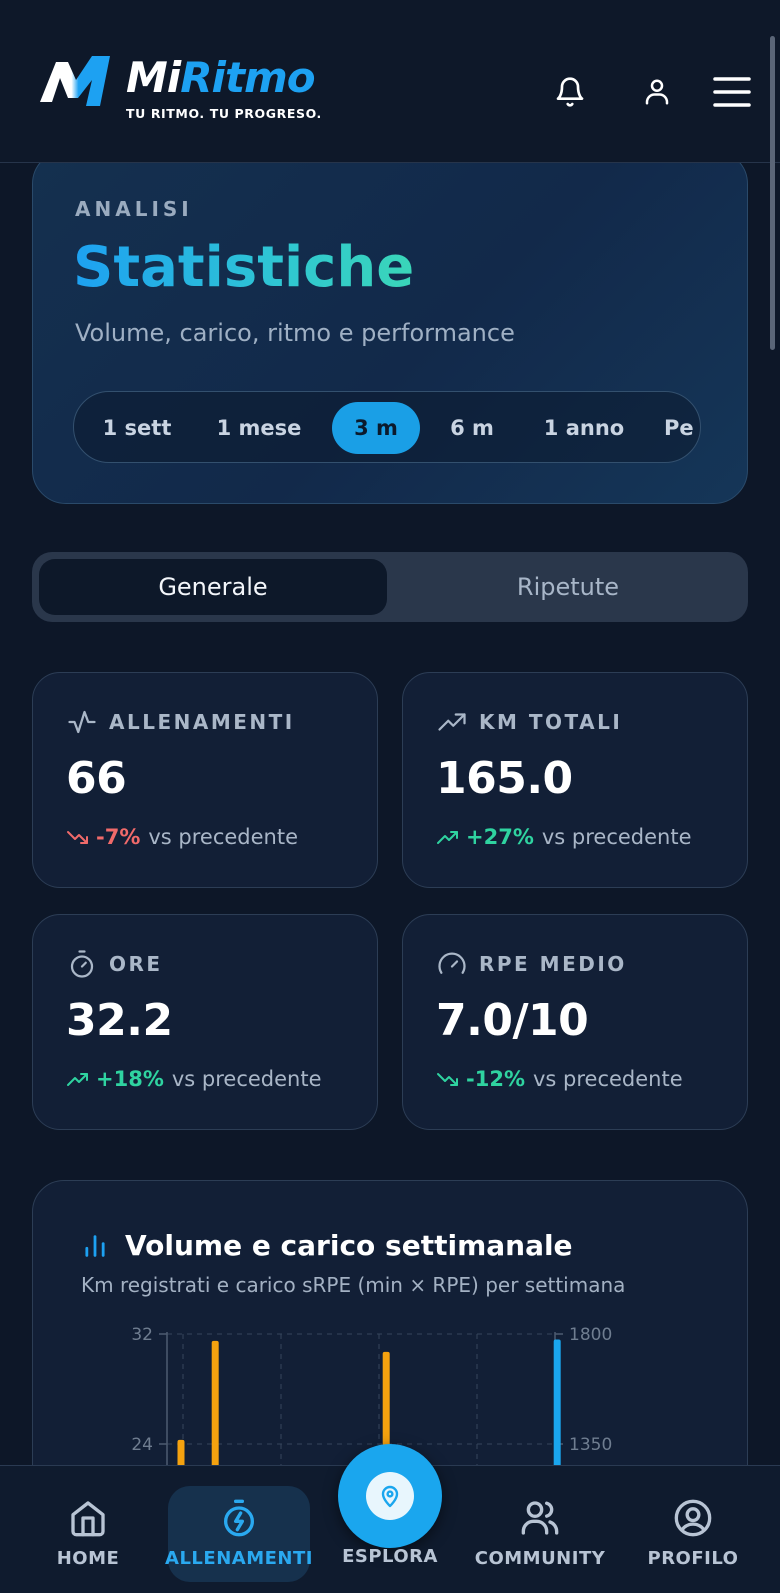 This screenshot has width=780, height=1593. I want to click on period-selector: 1 sett 1 mese 3 m 6 m 1 anno Pe, so click(387, 427).